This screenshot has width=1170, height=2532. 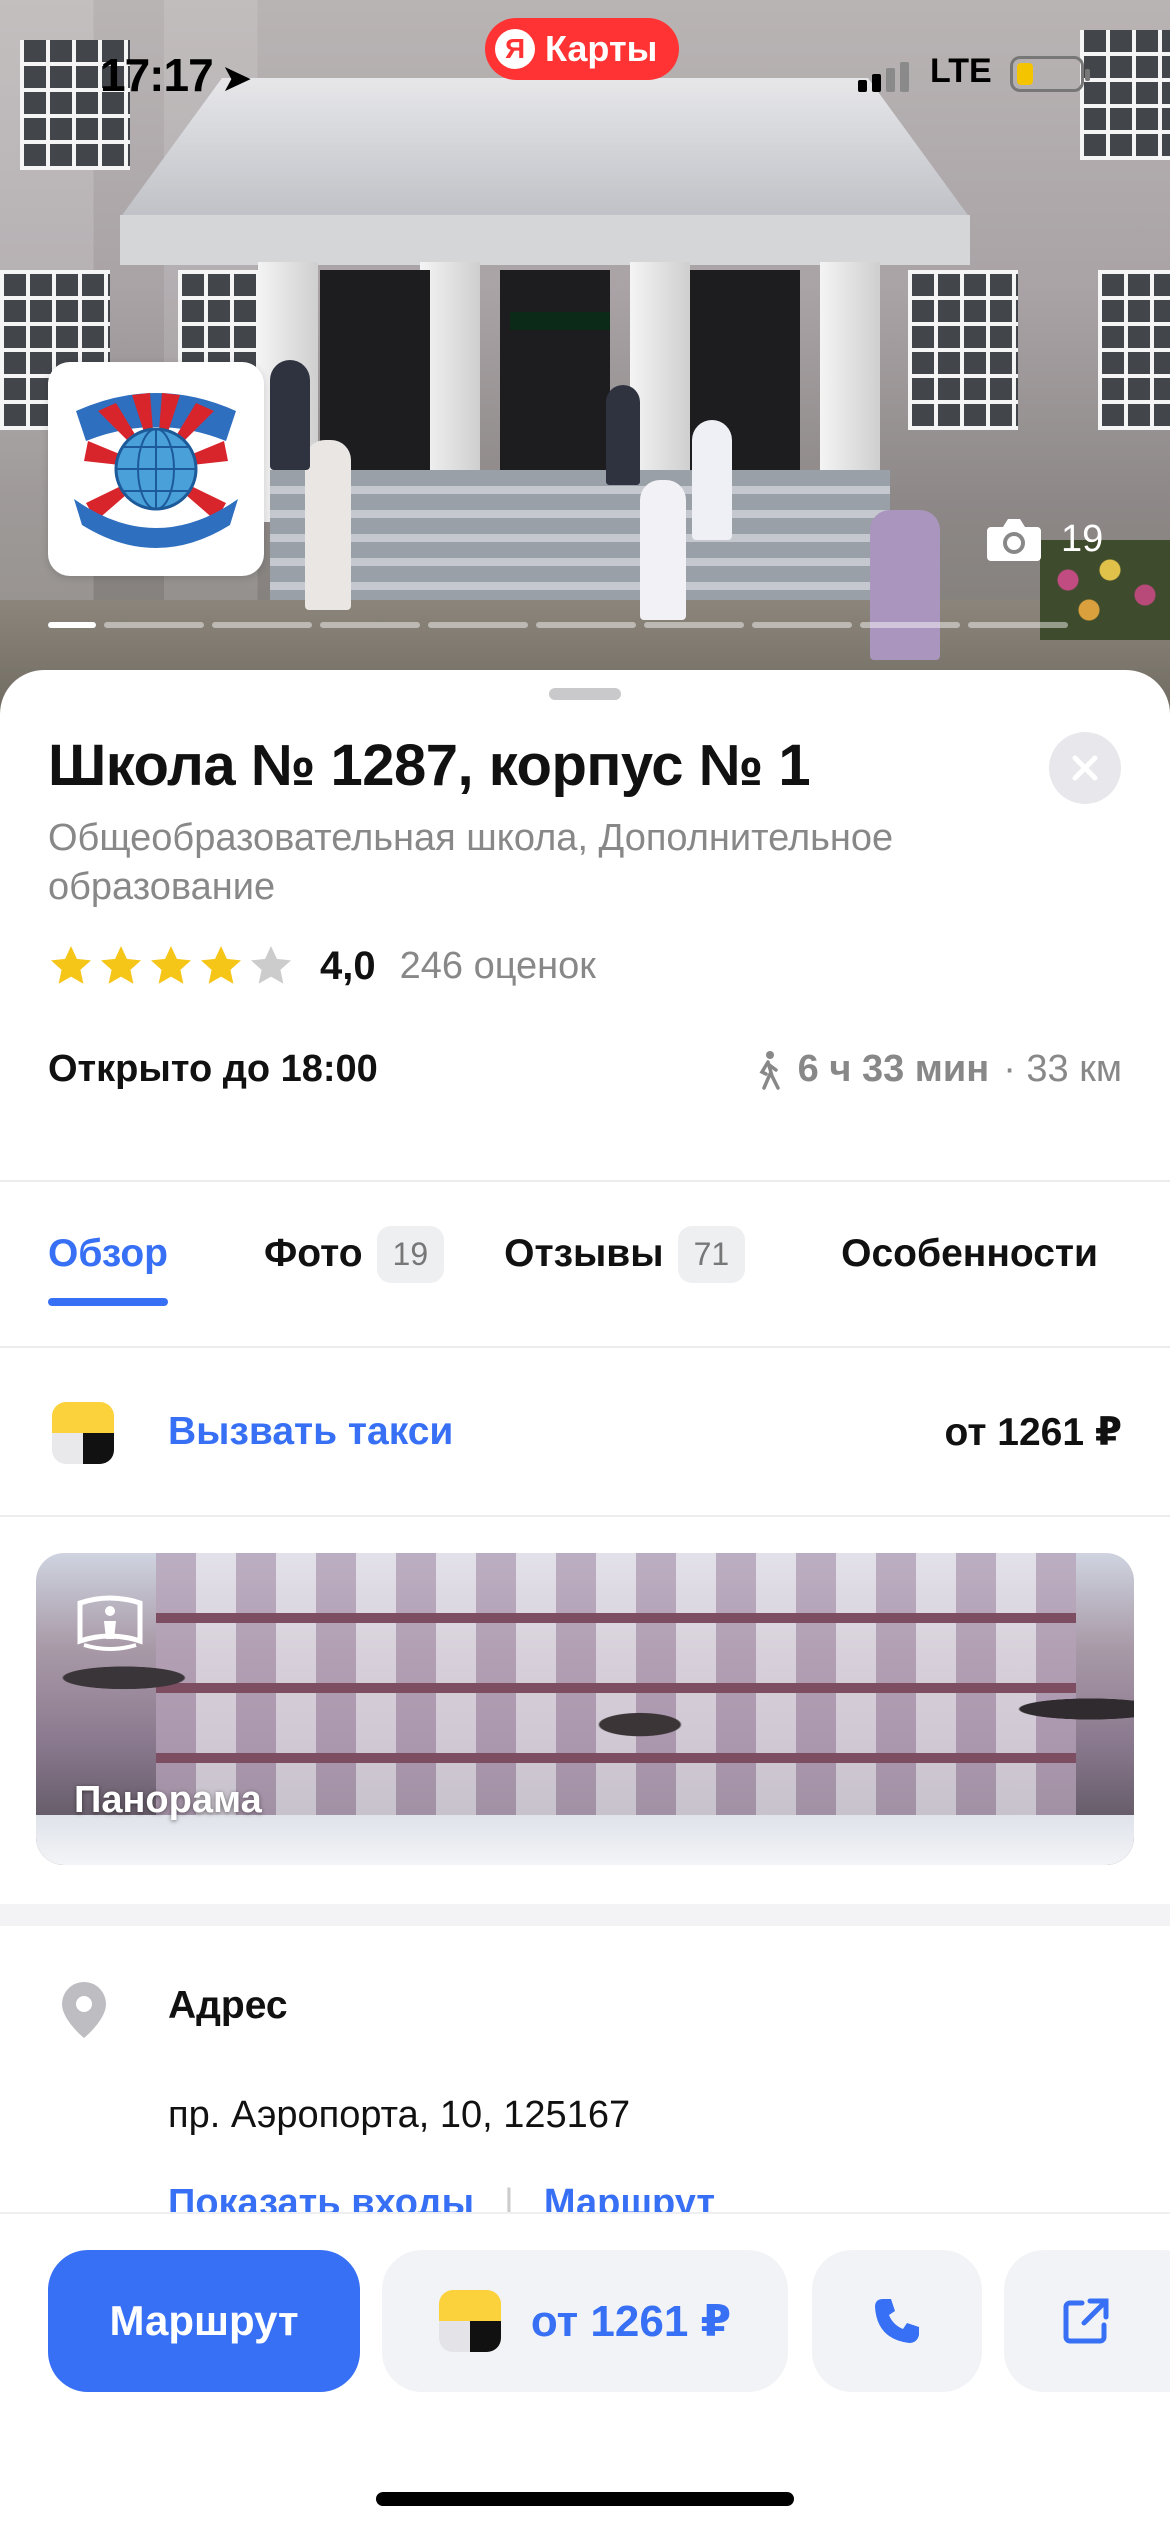 I want to click on share-button, so click(x=1087, y=2321).